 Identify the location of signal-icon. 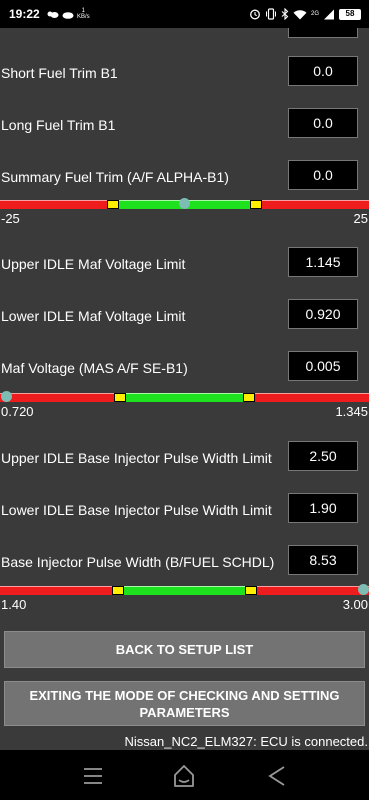
(329, 14).